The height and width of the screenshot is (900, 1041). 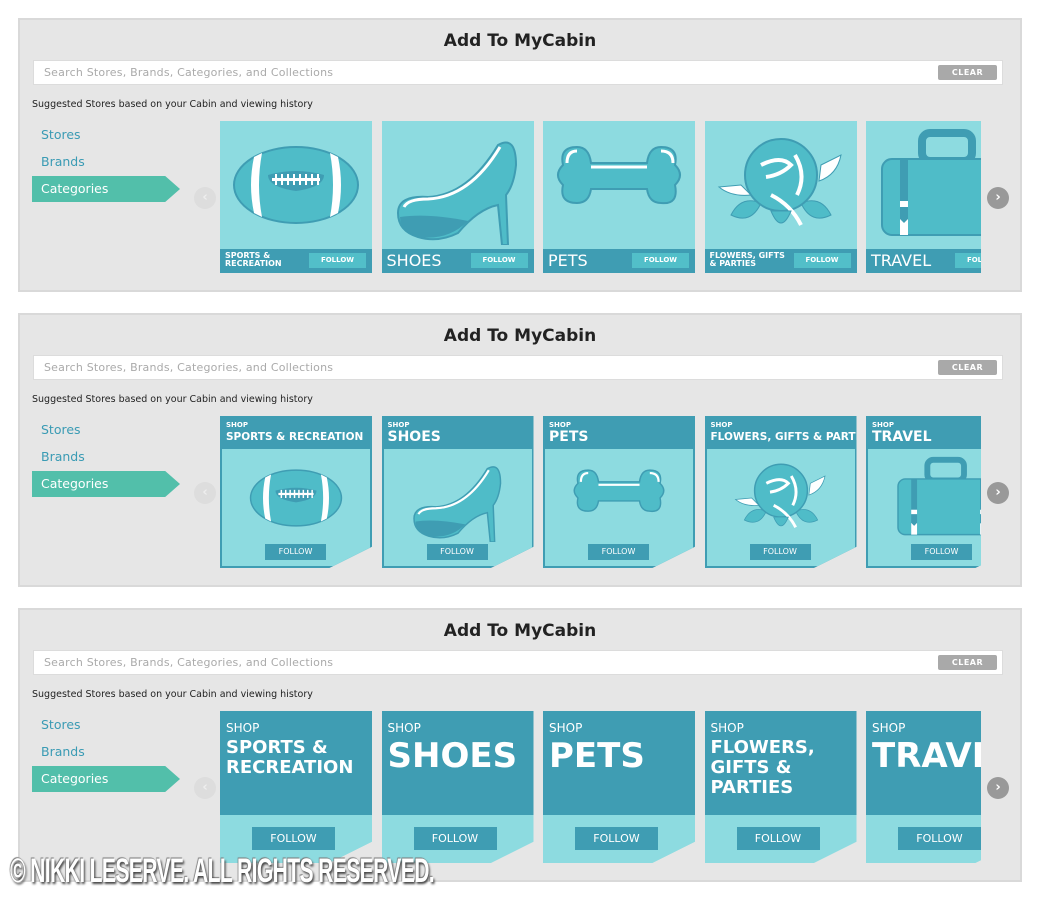 I want to click on watermark: © NIKKI LESERVE. ALL RIGHTS RESERVED., so click(x=222, y=871).